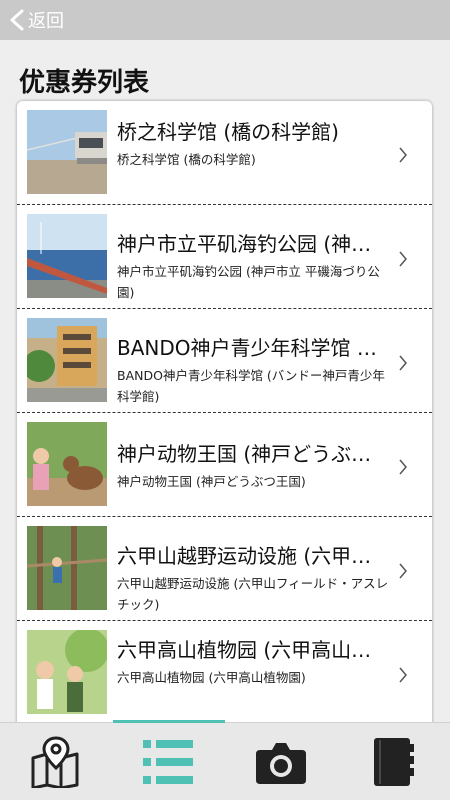 The height and width of the screenshot is (800, 450). Describe the element at coordinates (251, 386) in the screenshot. I see `coupon-subtitle: BANDO神户青少年科学馆 (バンドー神戸青少年科学館)` at that location.